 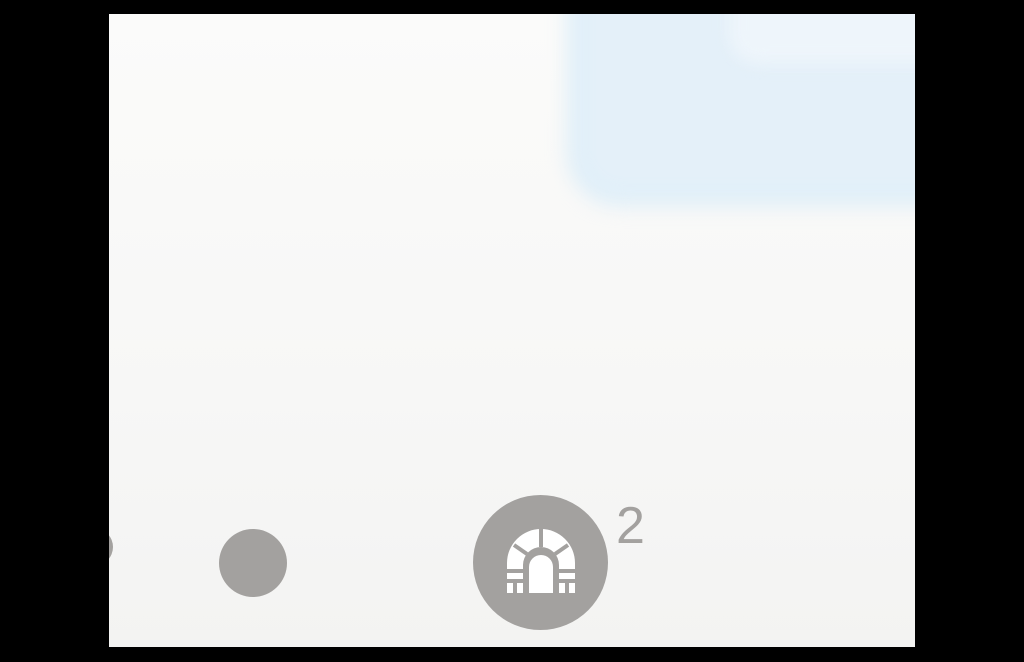 I want to click on tunnel-badge-count: 2, so click(x=630, y=526).